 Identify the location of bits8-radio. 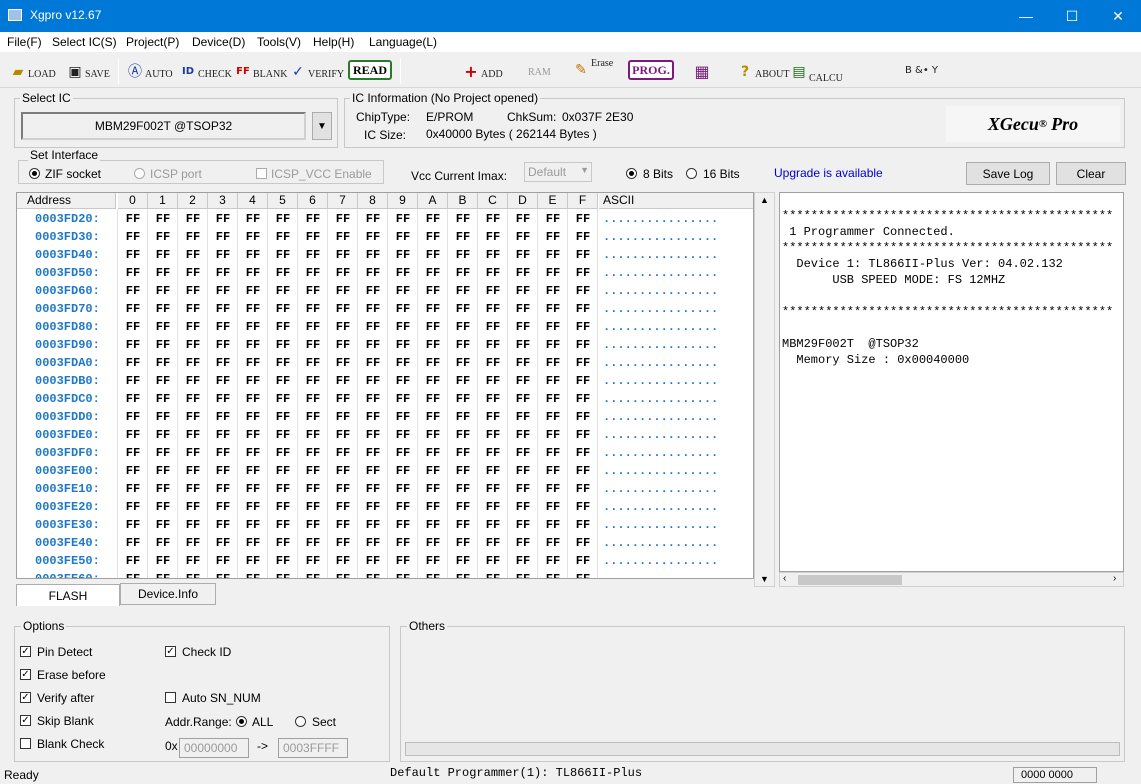
(631, 173).